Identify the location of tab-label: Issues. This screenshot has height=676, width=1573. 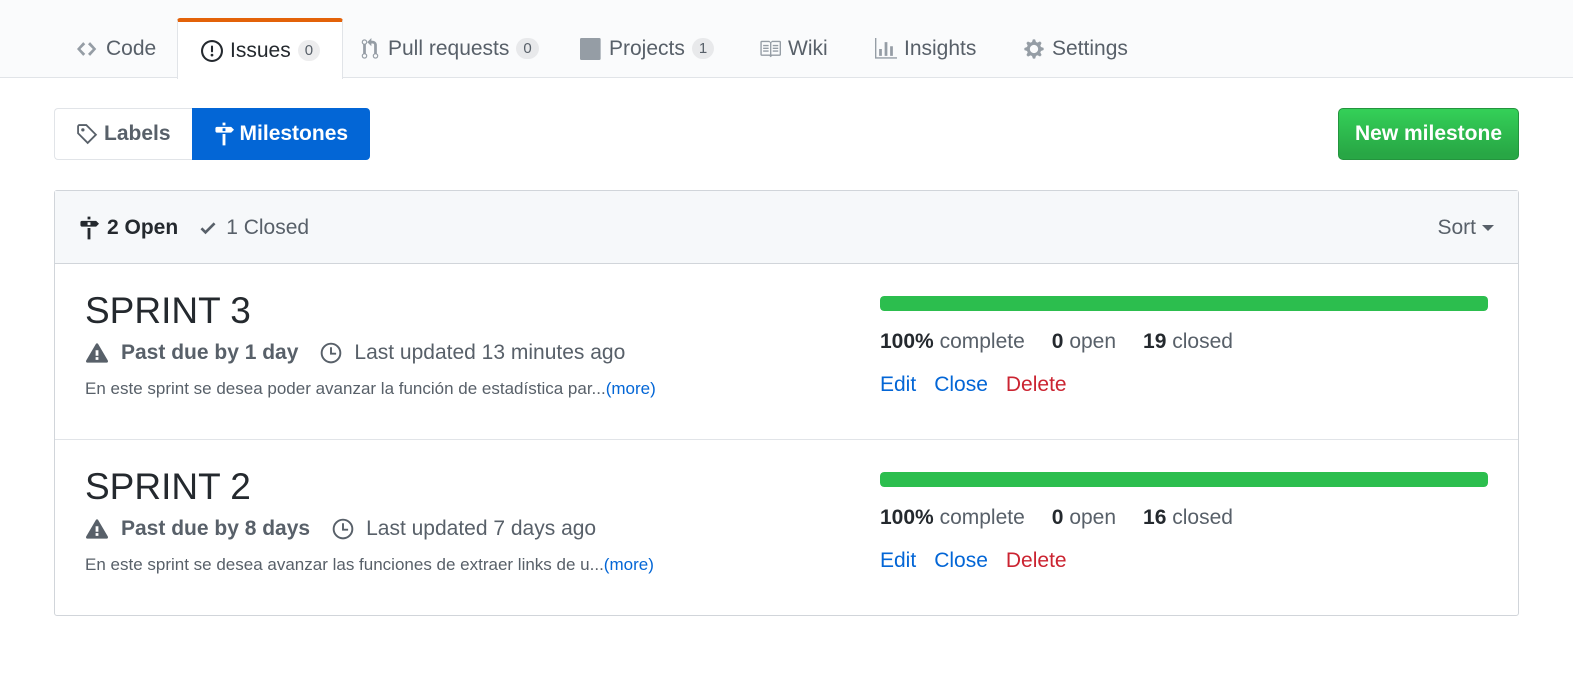
(260, 50).